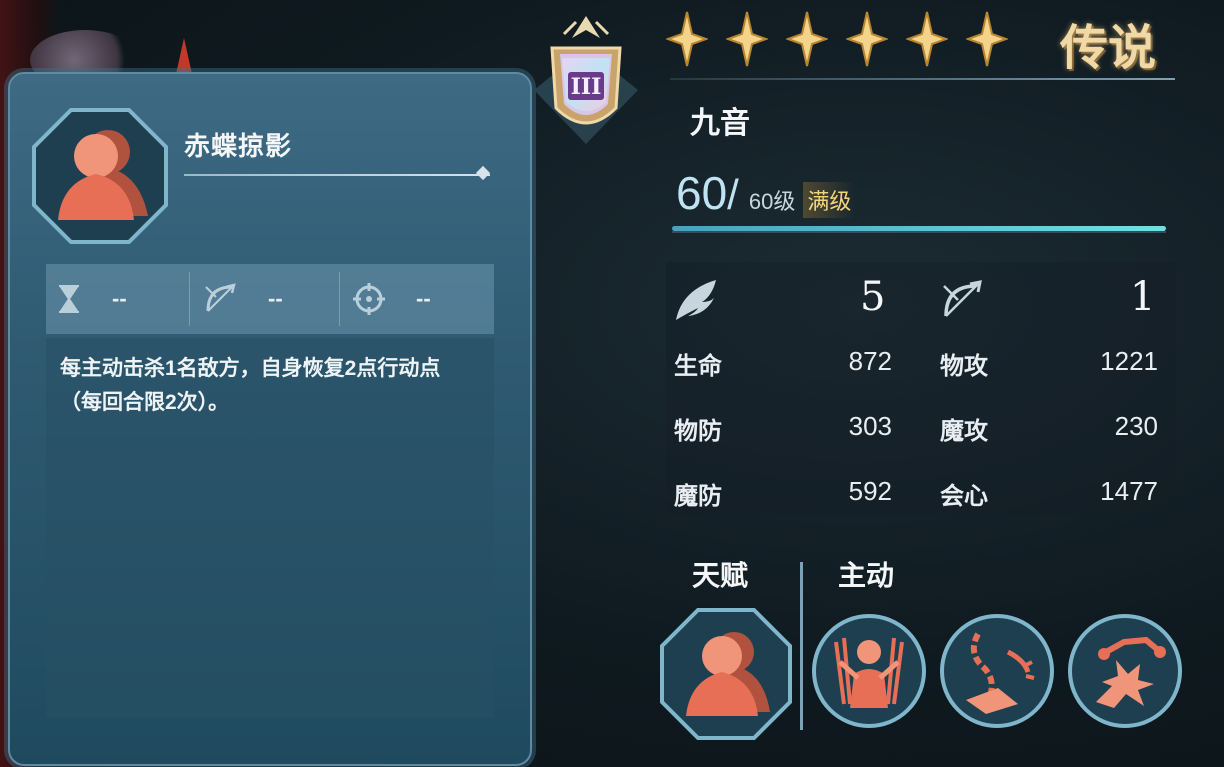  I want to click on level-display: 60 / 60级 满级, so click(766, 193).